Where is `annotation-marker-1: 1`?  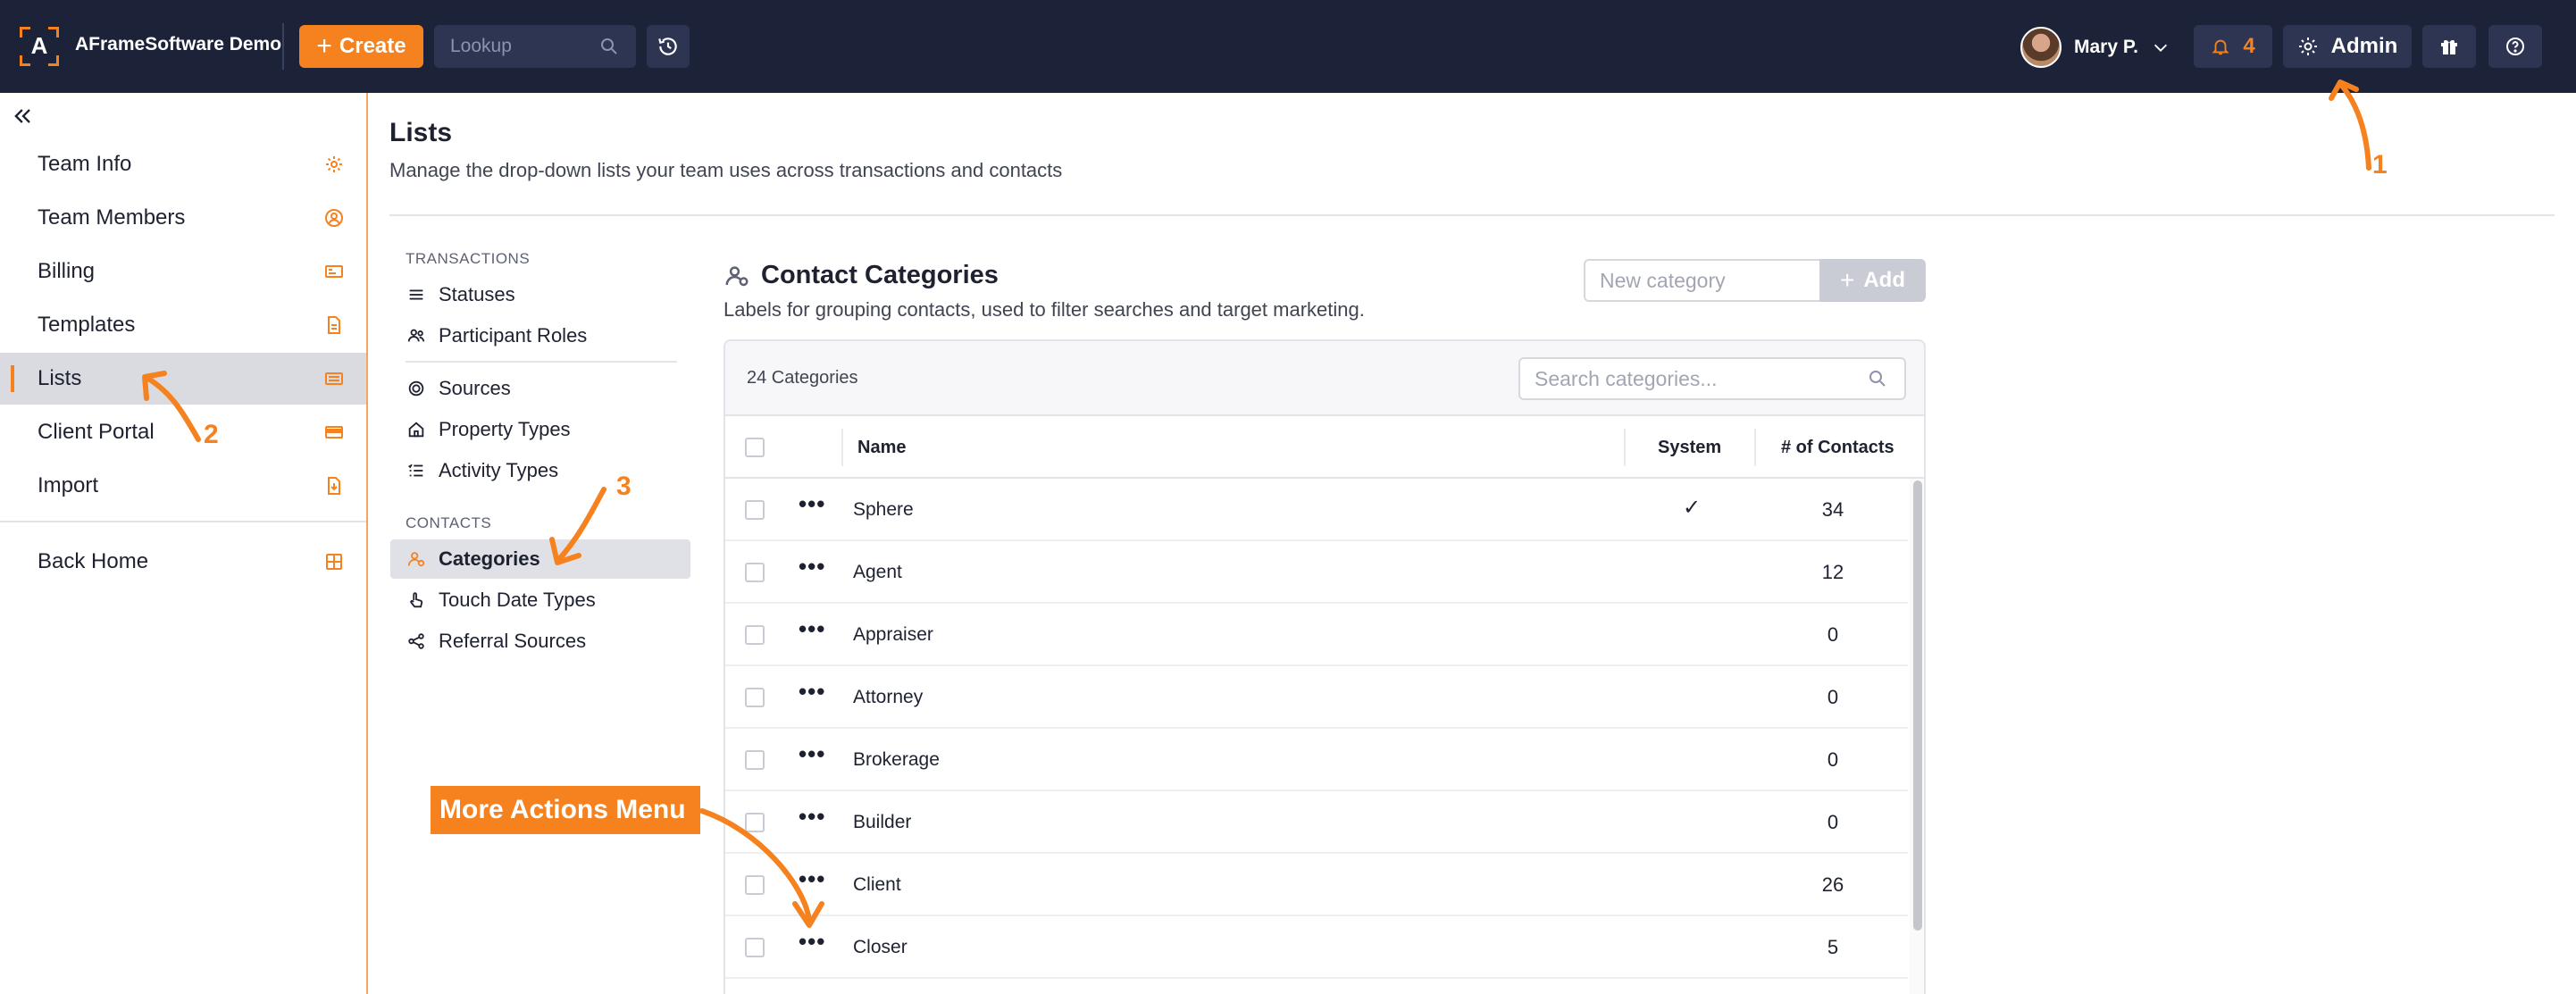
annotation-marker-1: 1 is located at coordinates (2380, 165).